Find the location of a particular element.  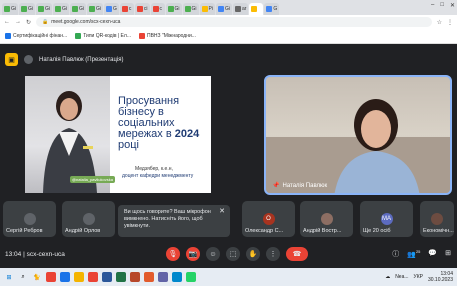

clock-date: 30.10.2023 is located at coordinates (440, 280).